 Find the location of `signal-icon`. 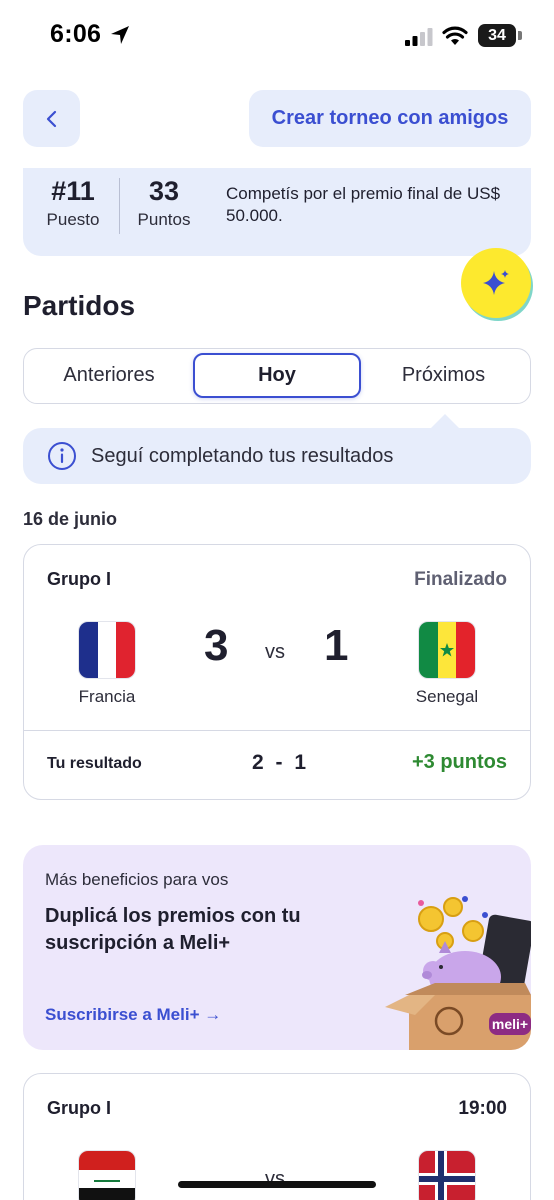

signal-icon is located at coordinates (419, 37).